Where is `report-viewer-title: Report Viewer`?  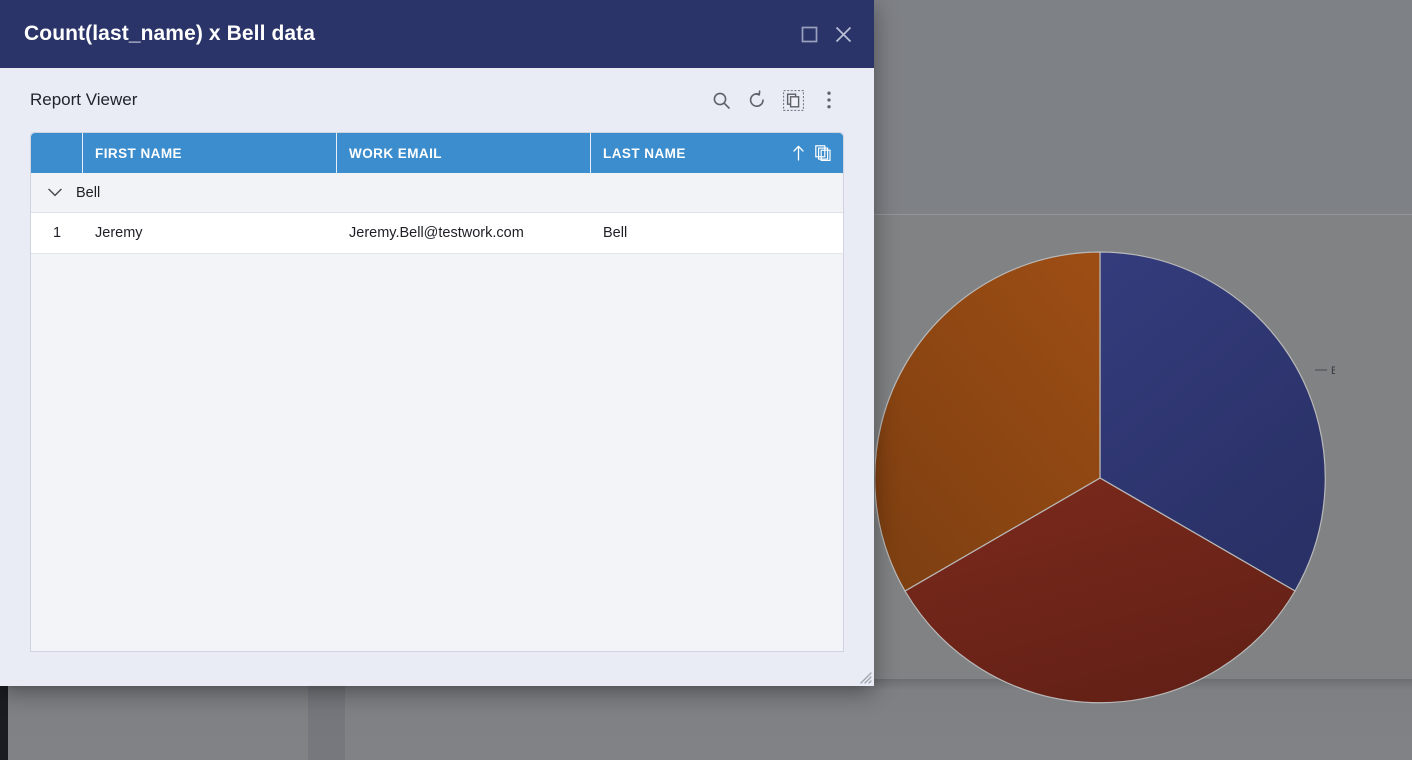 report-viewer-title: Report Viewer is located at coordinates (84, 99).